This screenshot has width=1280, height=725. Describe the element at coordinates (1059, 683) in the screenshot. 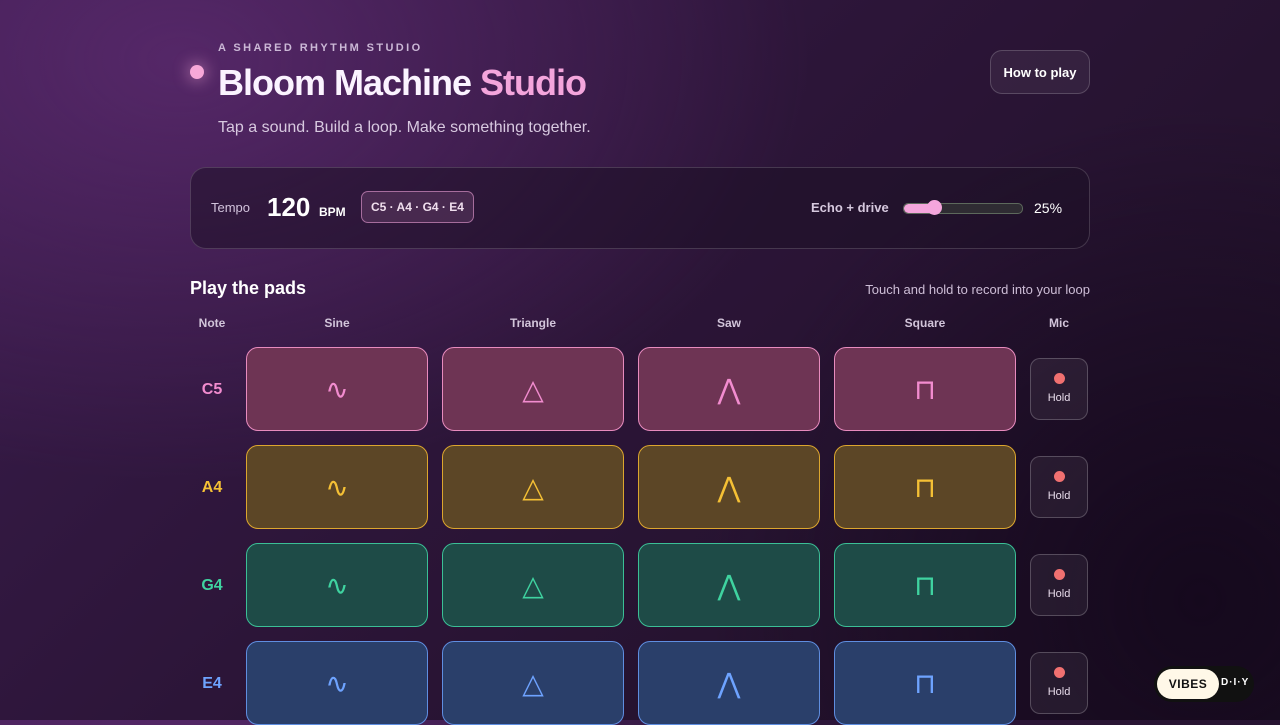

I see `hold-button-e4: Hold` at that location.